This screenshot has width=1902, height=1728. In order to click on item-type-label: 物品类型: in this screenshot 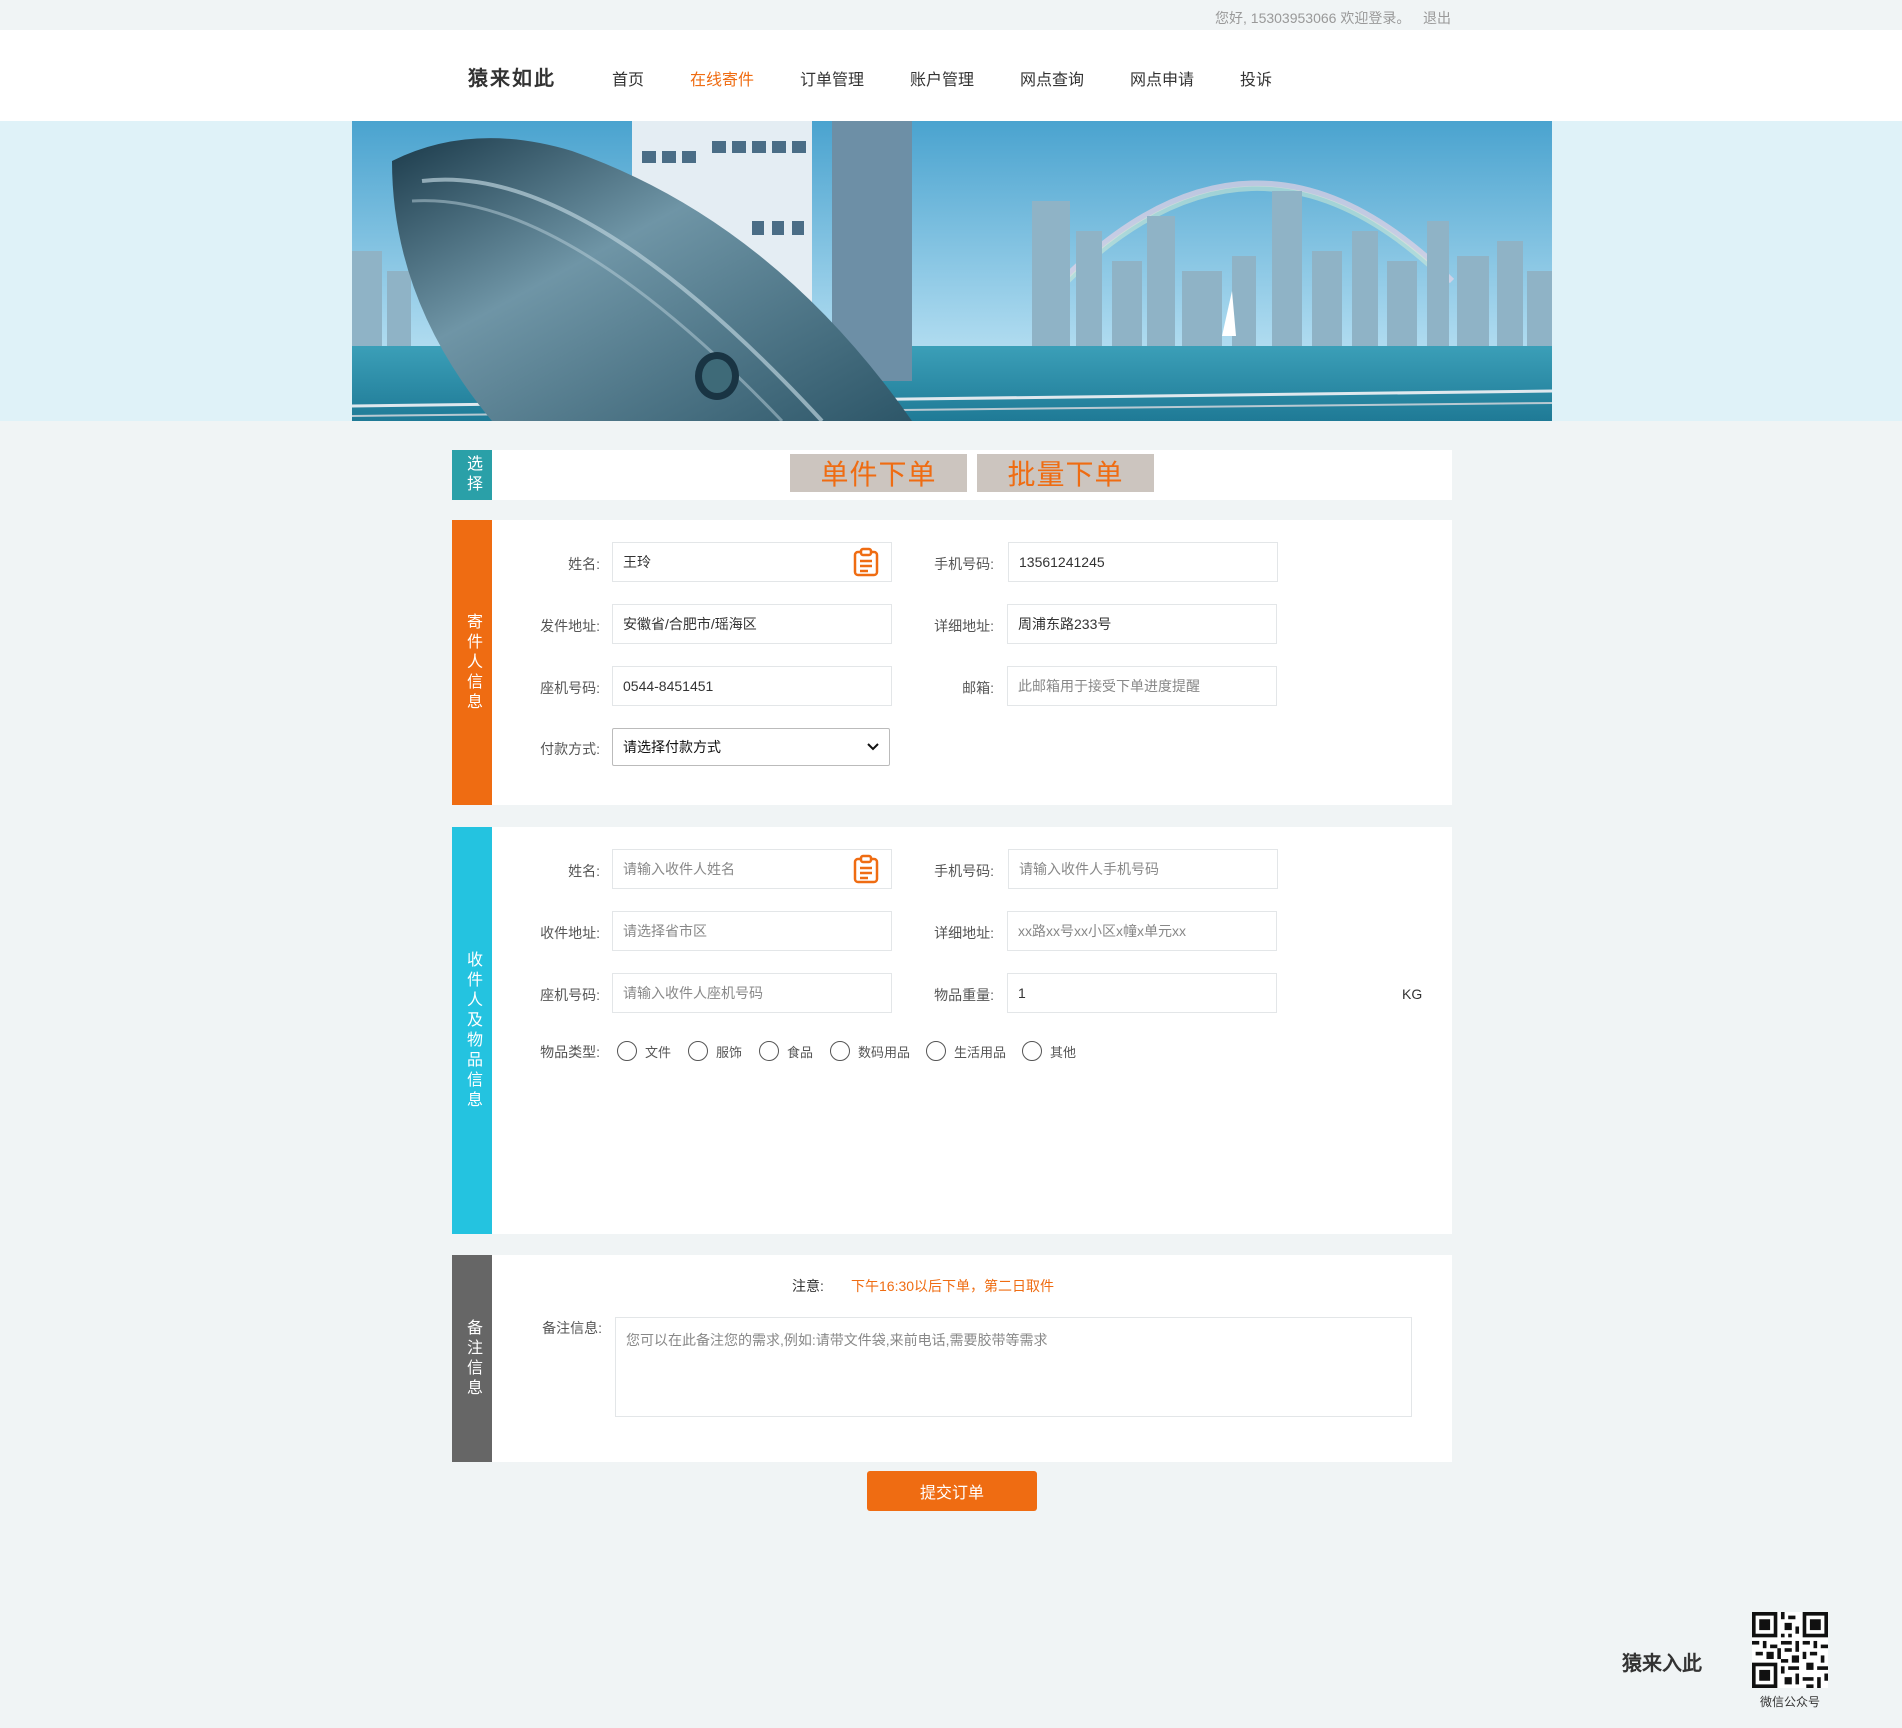, I will do `click(570, 1052)`.